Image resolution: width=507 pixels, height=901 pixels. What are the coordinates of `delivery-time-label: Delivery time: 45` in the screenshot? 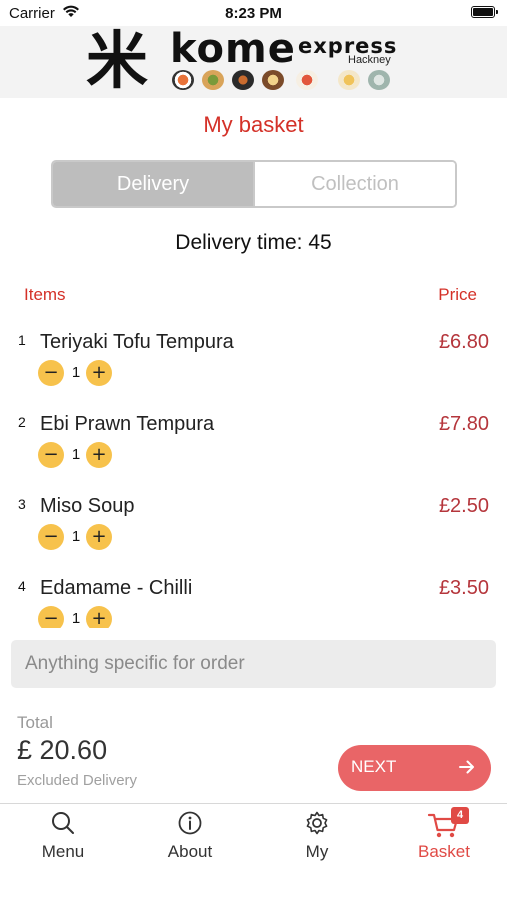 It's located at (253, 242).